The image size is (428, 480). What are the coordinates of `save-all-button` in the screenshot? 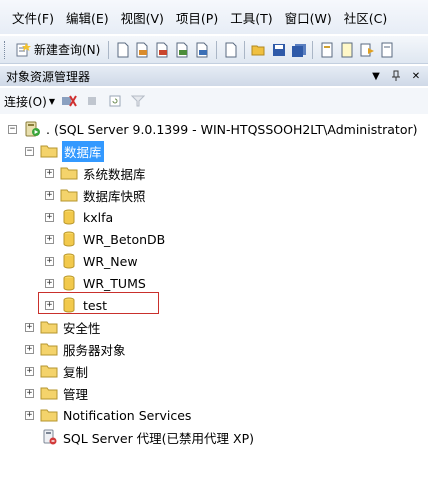 It's located at (298, 50).